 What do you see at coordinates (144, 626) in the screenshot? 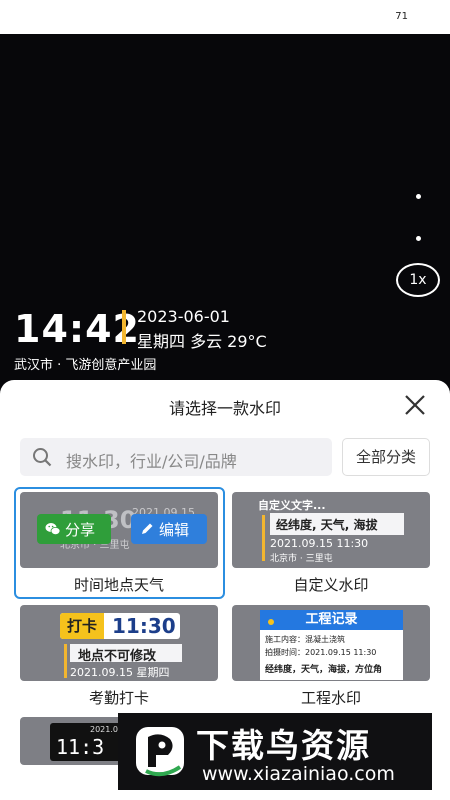
I see `preview-time: 11:30` at bounding box center [144, 626].